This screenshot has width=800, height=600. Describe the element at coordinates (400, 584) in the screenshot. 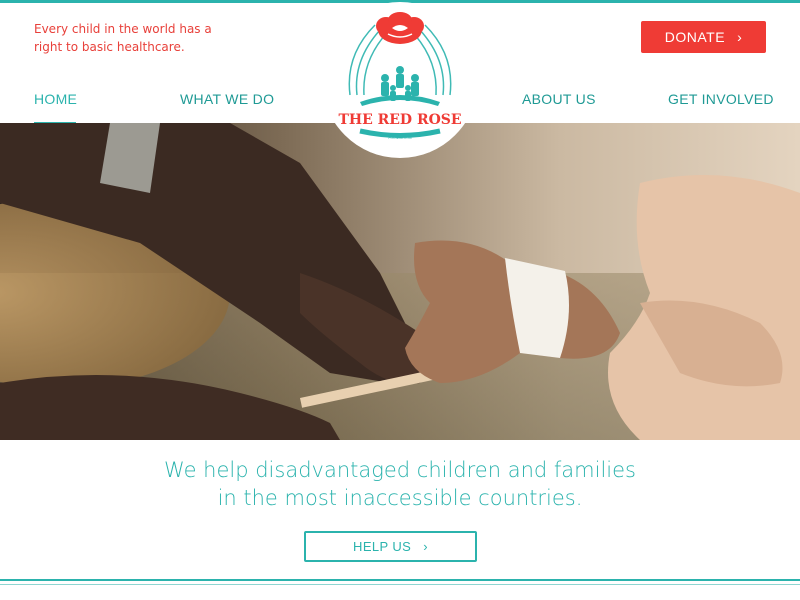

I see `footer-divider-thin` at that location.